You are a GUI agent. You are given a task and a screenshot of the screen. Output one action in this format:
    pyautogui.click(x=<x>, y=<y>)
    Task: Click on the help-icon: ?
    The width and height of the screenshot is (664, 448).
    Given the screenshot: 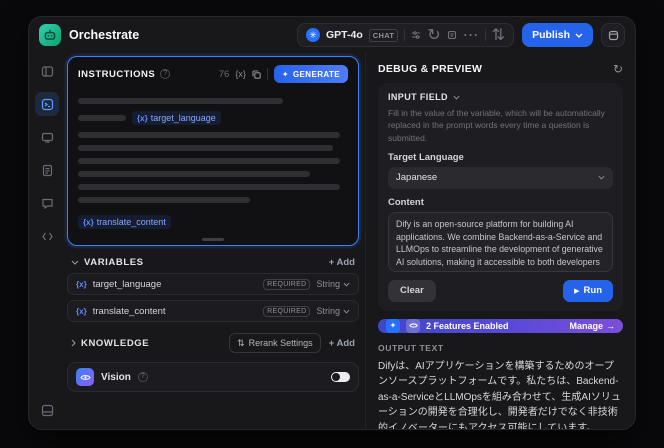 What is the action you would take?
    pyautogui.click(x=165, y=74)
    